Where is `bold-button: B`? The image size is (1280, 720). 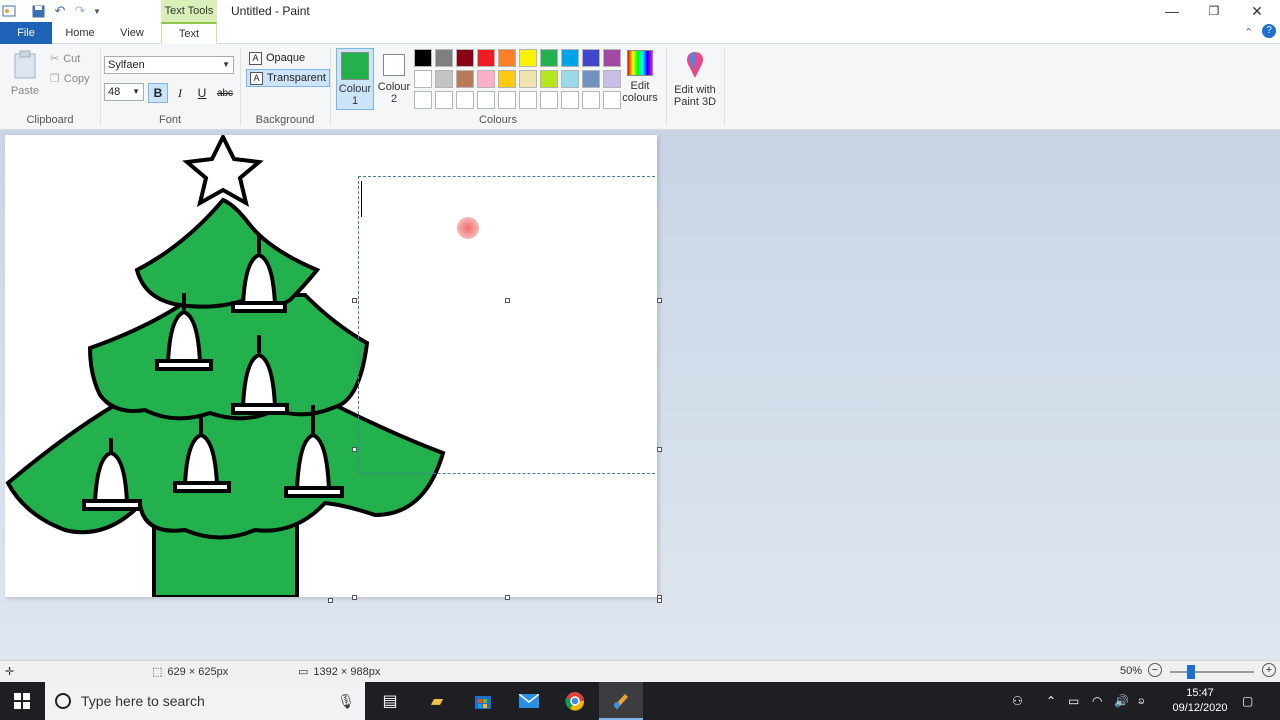 bold-button: B is located at coordinates (158, 93).